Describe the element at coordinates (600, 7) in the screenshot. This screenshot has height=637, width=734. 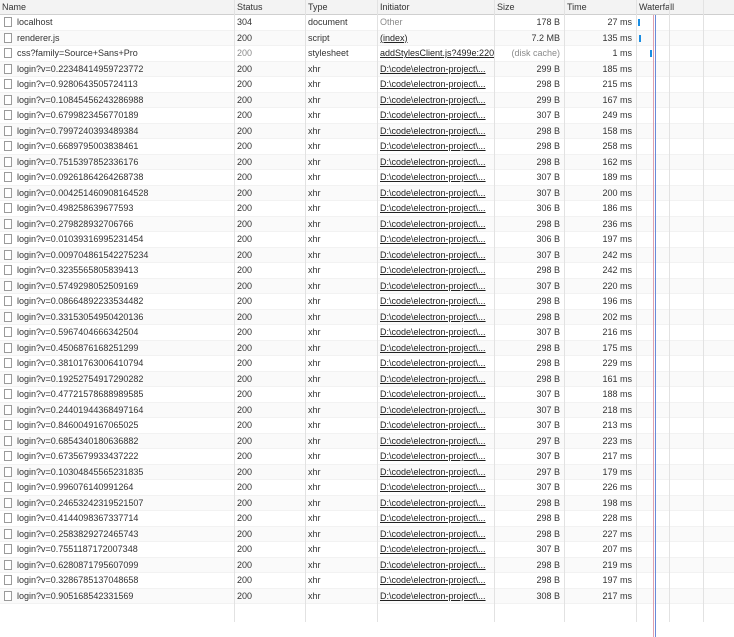
I see `column-header-time: Time` at that location.